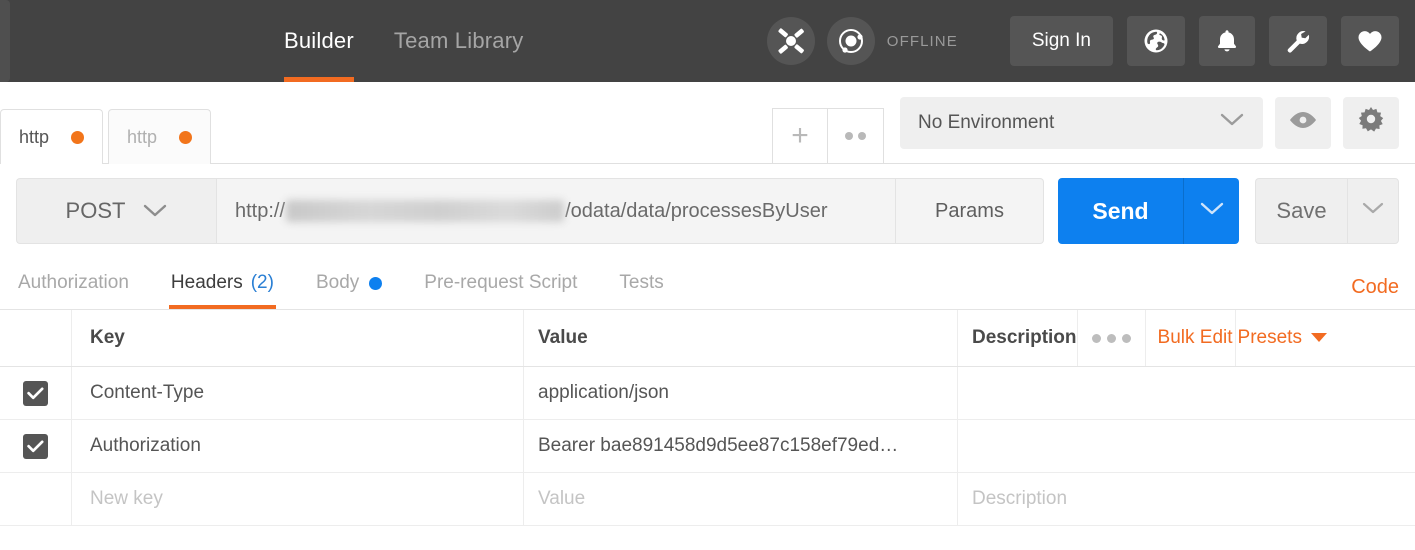  I want to click on http-method-value: POST, so click(95, 210).